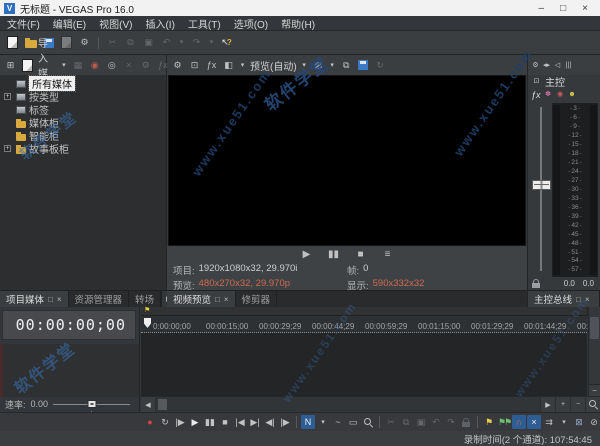 The image size is (600, 446). What do you see at coordinates (84, 43) in the screenshot?
I see `project-properties-button: ⚙` at bounding box center [84, 43].